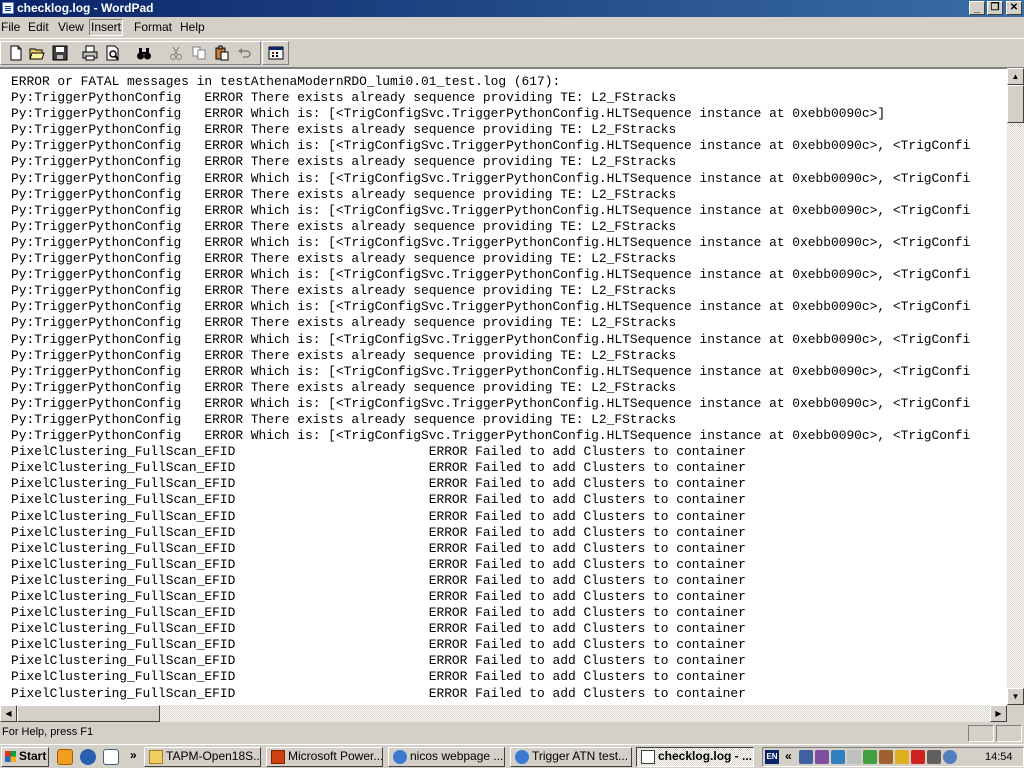  What do you see at coordinates (1015, 76) in the screenshot?
I see `scroll-up-arrow-icon: ▲` at bounding box center [1015, 76].